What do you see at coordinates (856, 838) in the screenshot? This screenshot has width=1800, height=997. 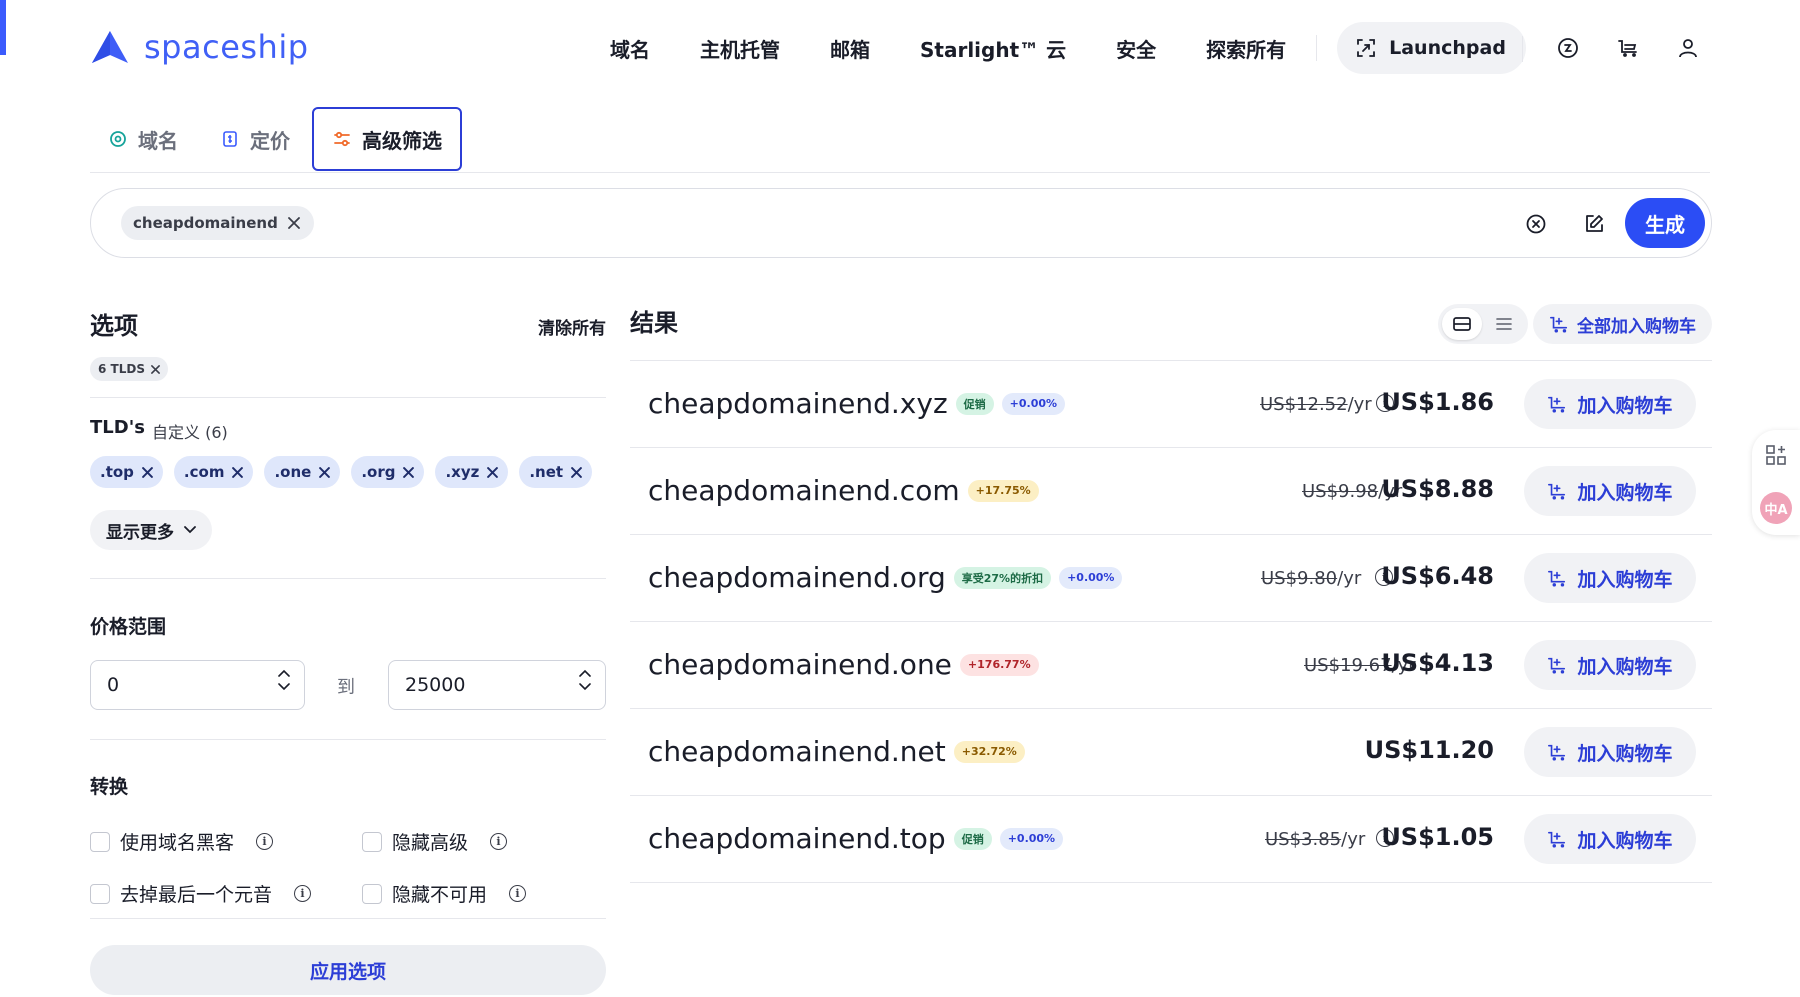 I see `result-domain: cheapdomainend.top 促销 +0.00%` at bounding box center [856, 838].